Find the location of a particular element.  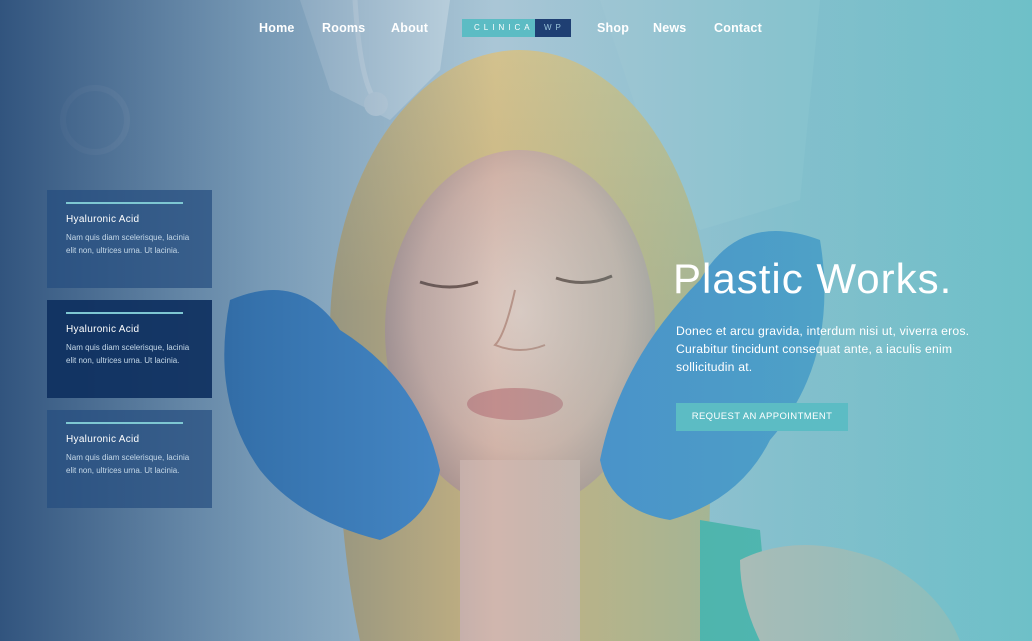

logo-clinica: CLINICA is located at coordinates (498, 28).